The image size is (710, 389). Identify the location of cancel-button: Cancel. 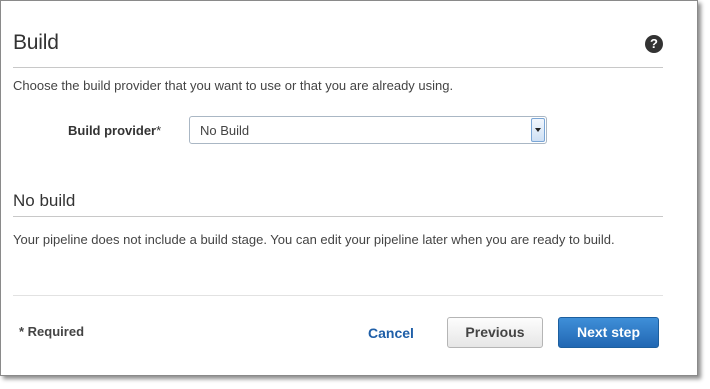
(391, 333).